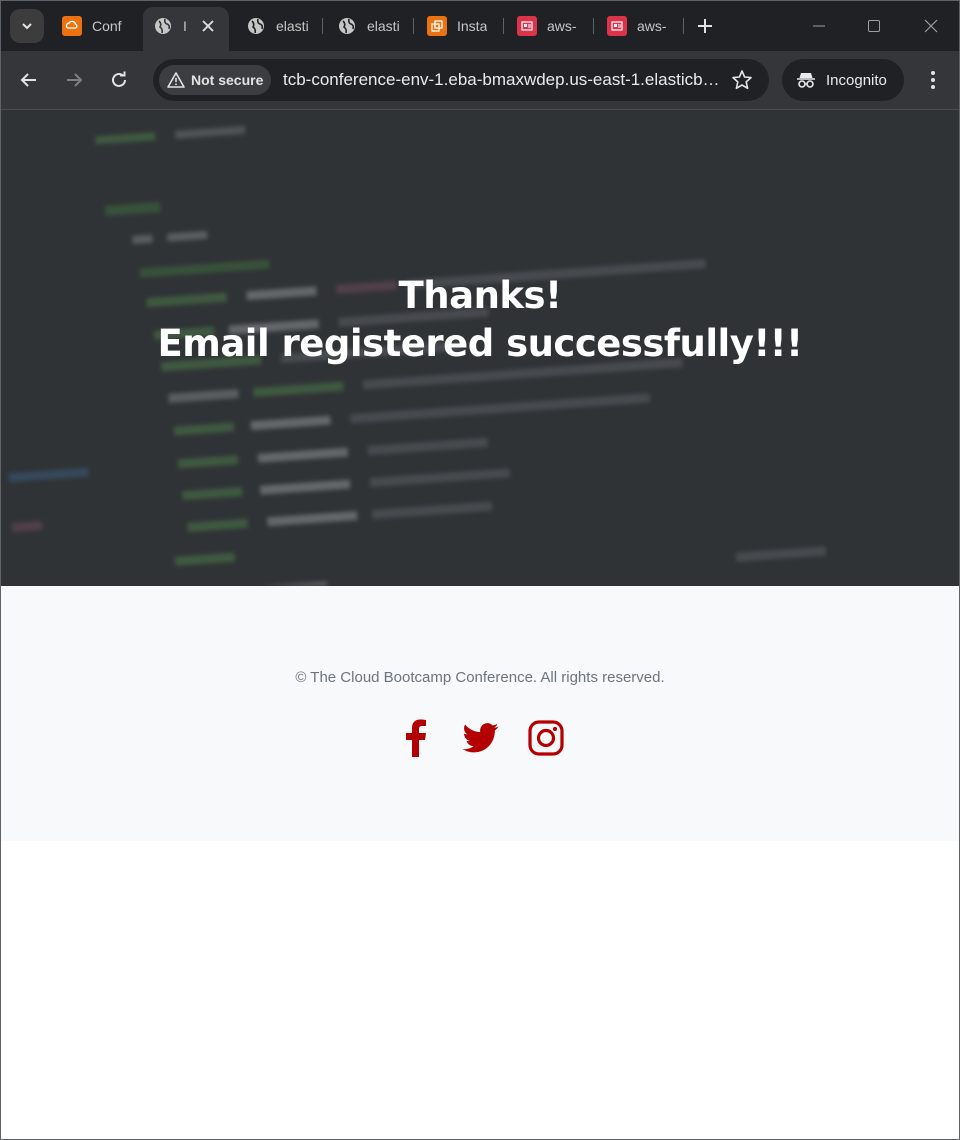 This screenshot has width=960, height=1140. I want to click on reload-button, so click(119, 80).